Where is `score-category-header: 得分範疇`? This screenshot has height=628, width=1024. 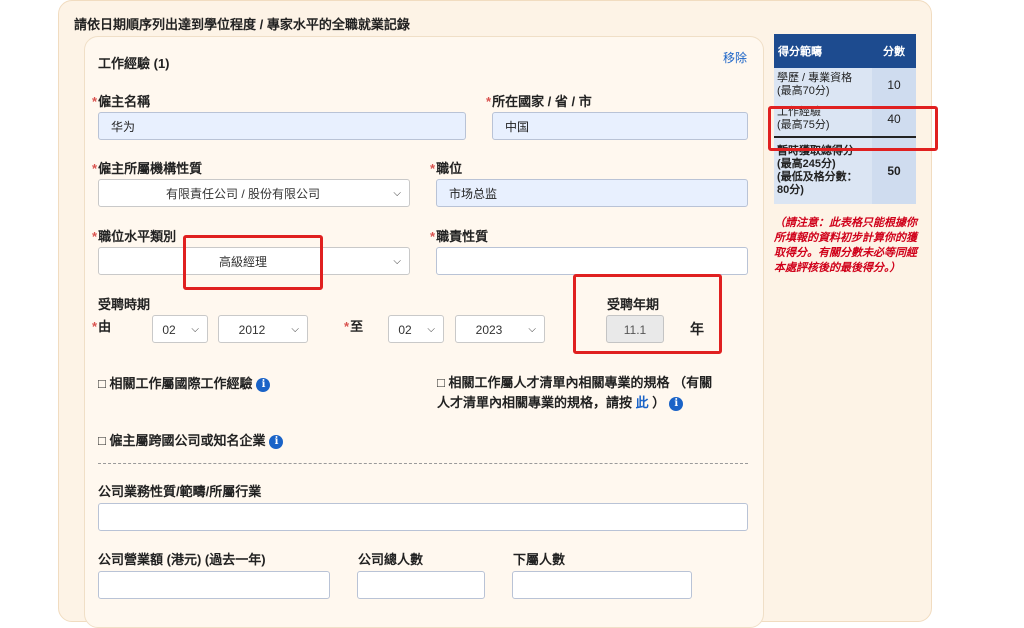 score-category-header: 得分範疇 is located at coordinates (823, 51).